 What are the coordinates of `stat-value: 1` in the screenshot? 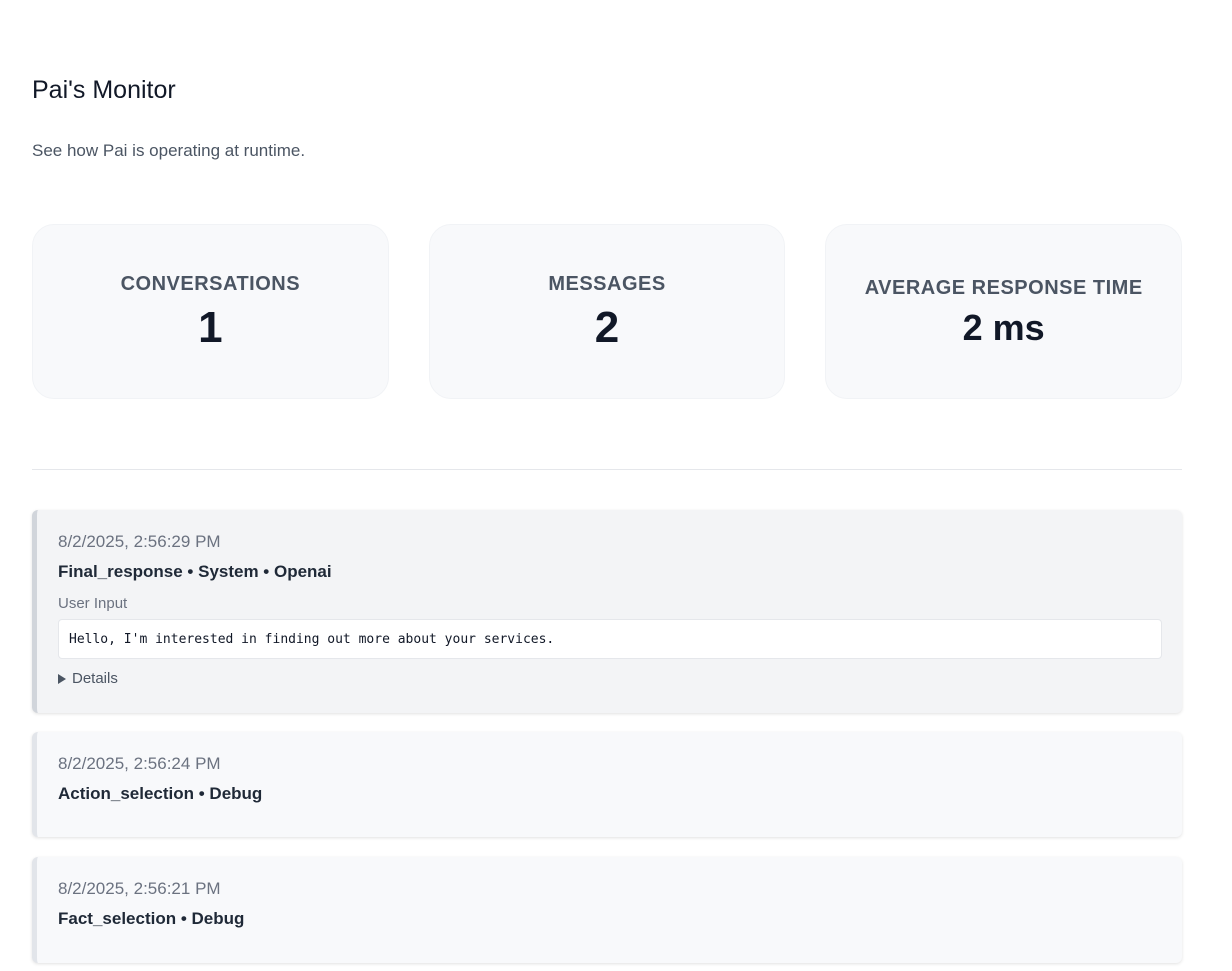 It's located at (210, 327).